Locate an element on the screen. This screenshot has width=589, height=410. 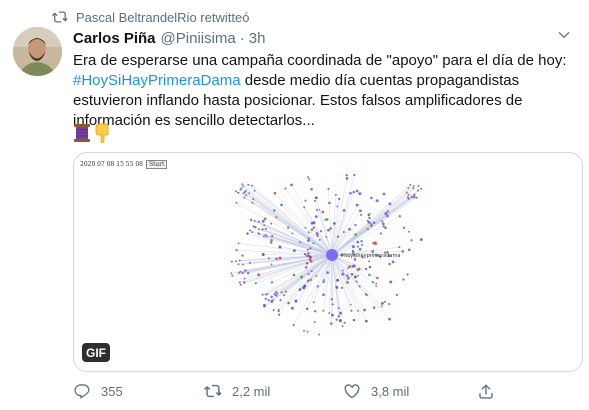
pointing-down-icon is located at coordinates (102, 133).